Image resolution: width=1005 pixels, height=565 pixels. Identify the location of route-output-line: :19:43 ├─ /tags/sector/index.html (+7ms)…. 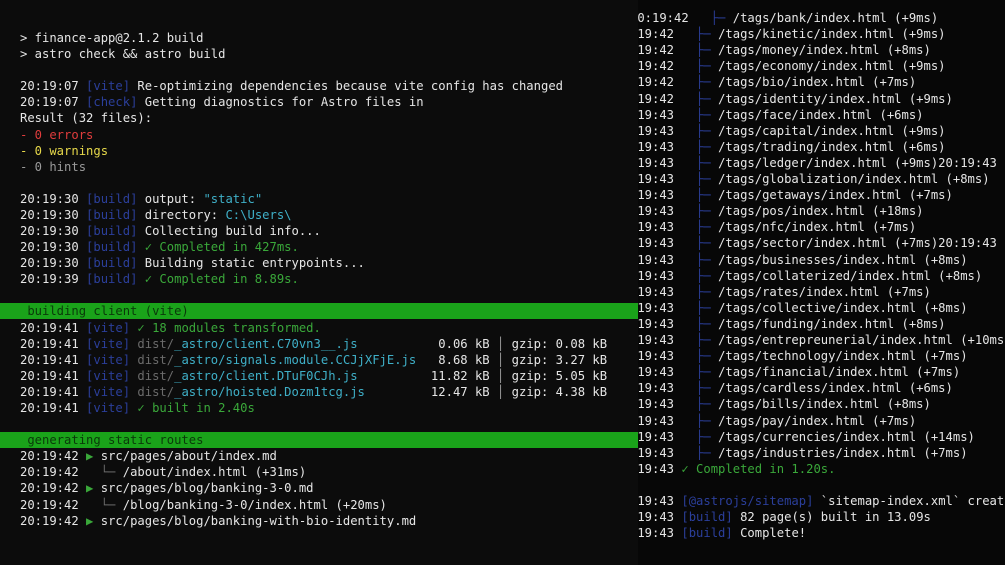
(821, 243).